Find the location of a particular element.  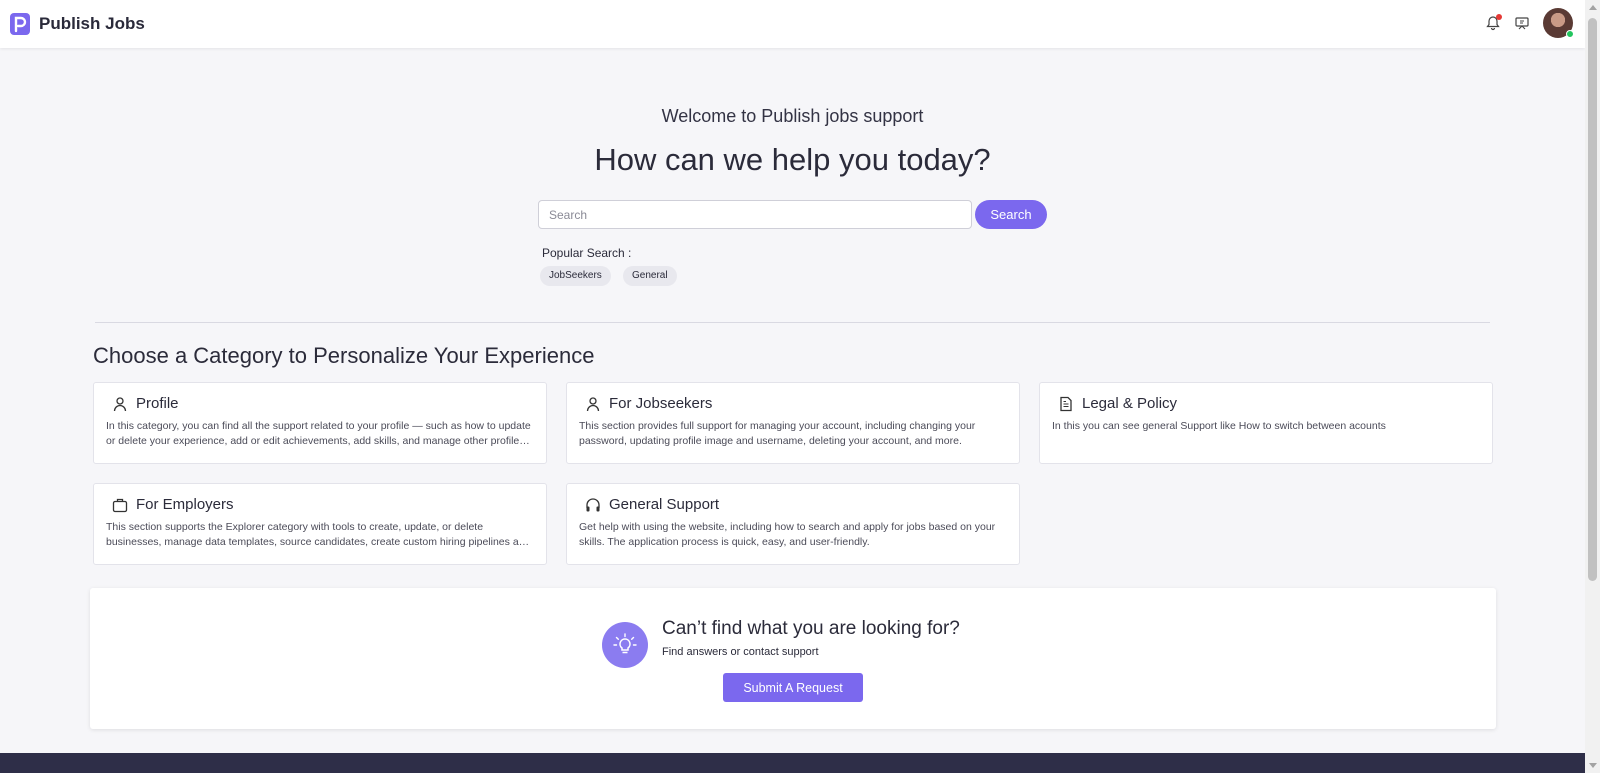

briefcase-icon is located at coordinates (120, 505).